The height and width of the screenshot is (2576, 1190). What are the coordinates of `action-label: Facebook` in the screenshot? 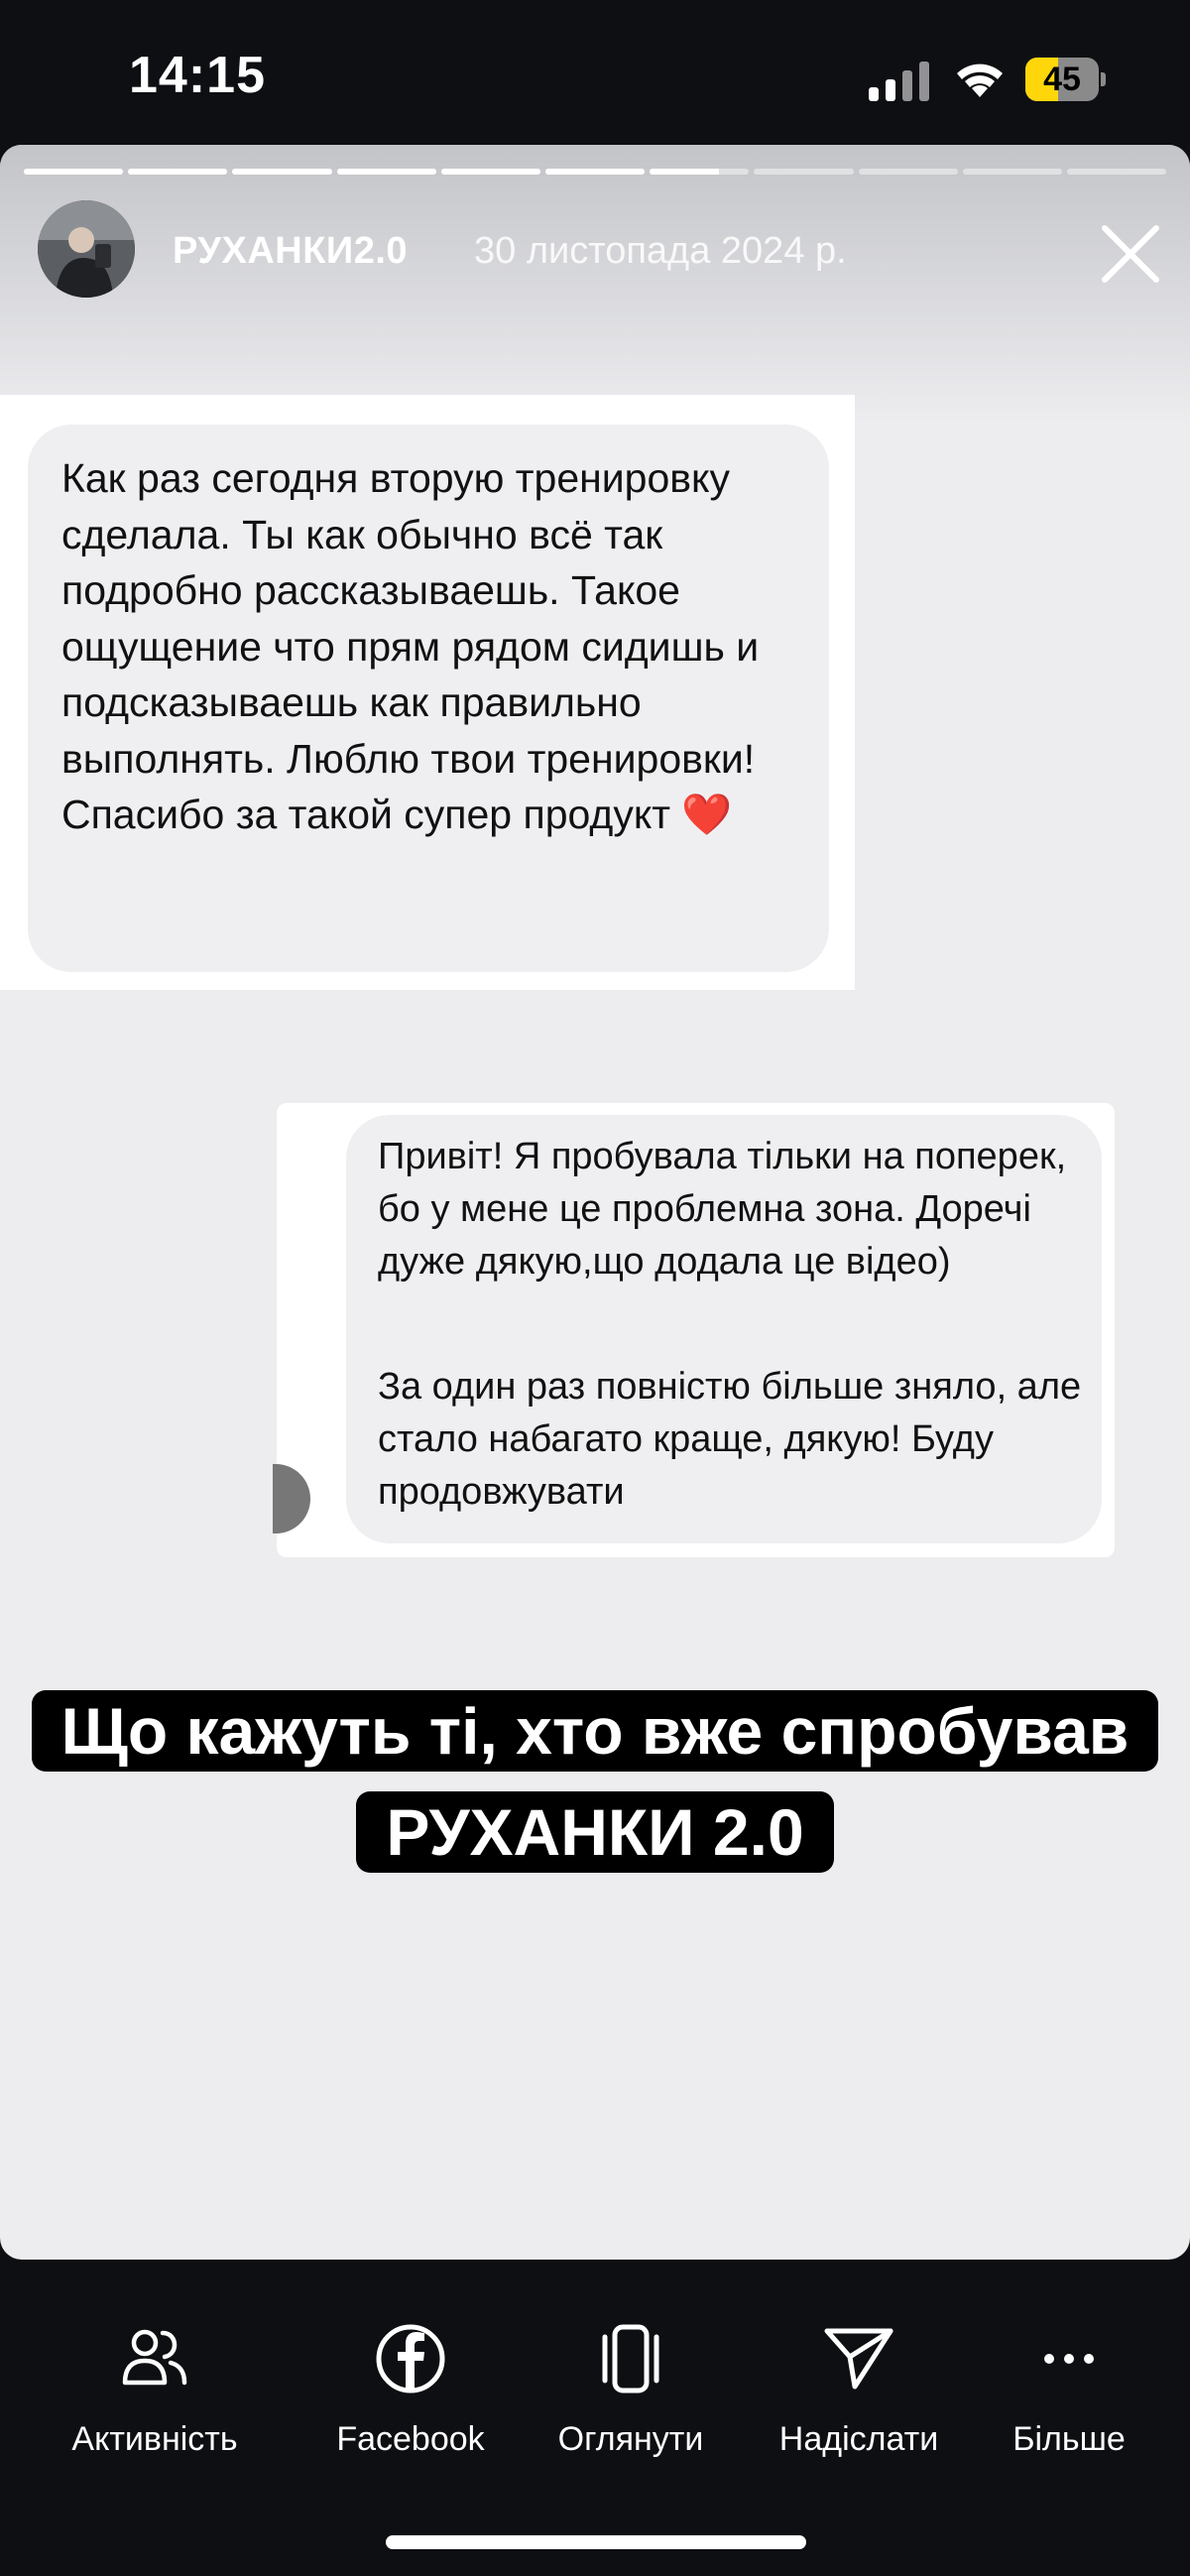 It's located at (410, 2439).